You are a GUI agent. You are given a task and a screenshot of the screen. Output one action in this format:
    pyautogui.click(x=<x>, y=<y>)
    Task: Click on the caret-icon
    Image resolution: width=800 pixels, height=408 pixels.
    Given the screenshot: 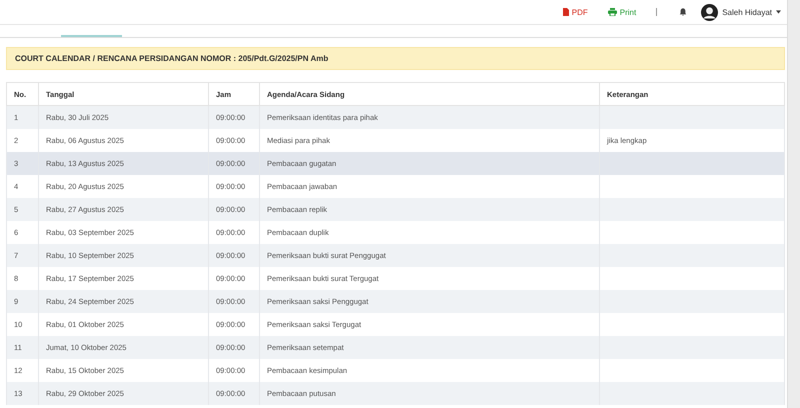 What is the action you would take?
    pyautogui.click(x=778, y=12)
    